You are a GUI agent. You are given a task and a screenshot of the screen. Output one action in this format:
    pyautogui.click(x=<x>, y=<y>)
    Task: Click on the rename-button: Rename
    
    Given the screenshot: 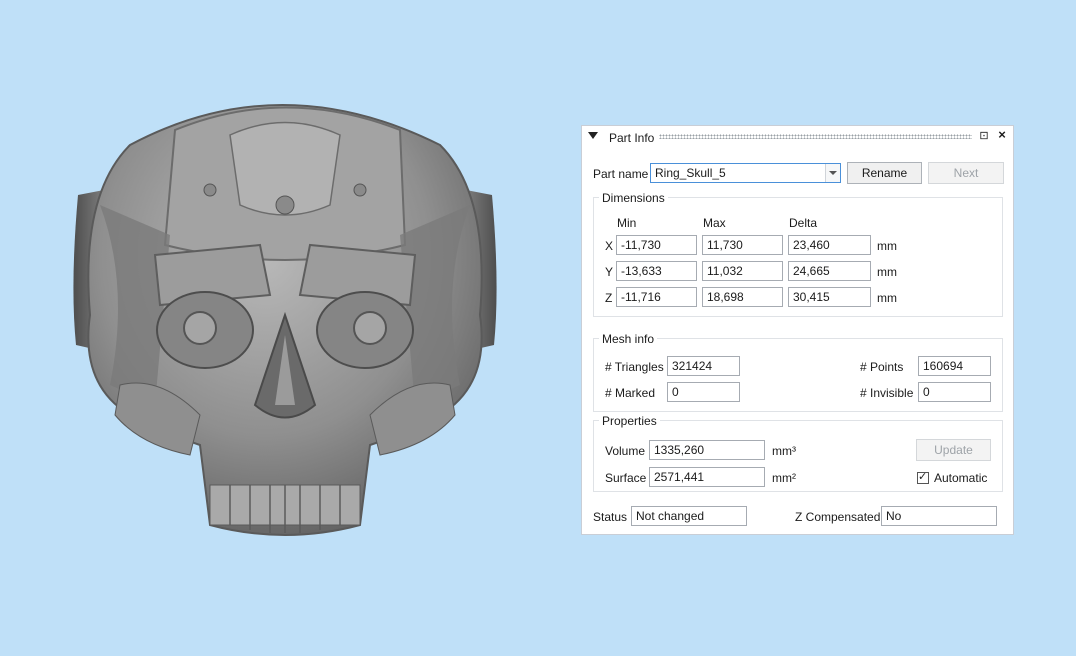 What is the action you would take?
    pyautogui.click(x=884, y=173)
    